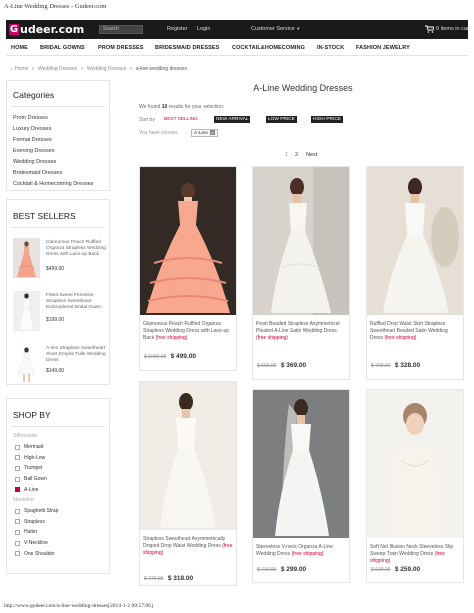  I want to click on filter-label: Trumpet, so click(33, 468).